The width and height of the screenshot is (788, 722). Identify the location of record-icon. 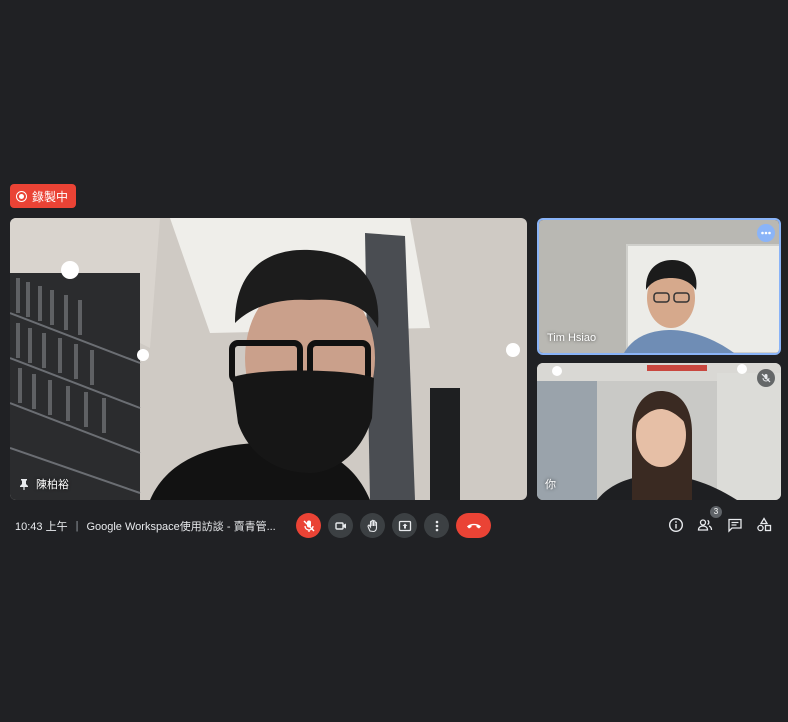
(21, 196).